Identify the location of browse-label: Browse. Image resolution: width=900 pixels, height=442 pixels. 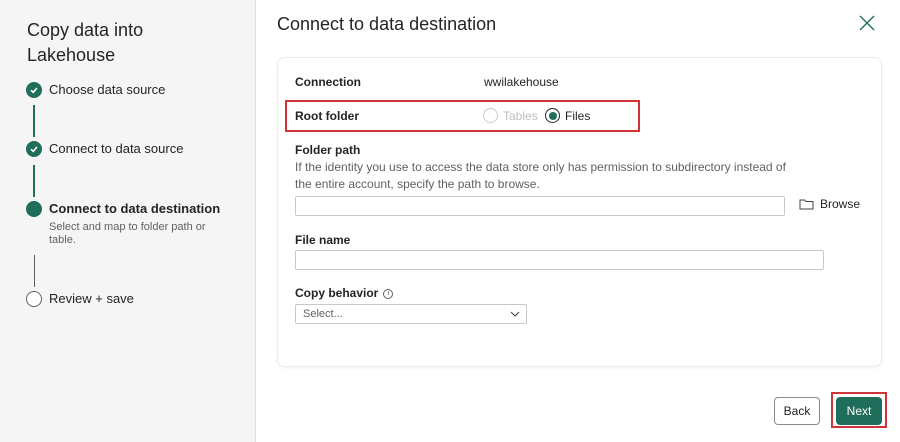
(840, 204).